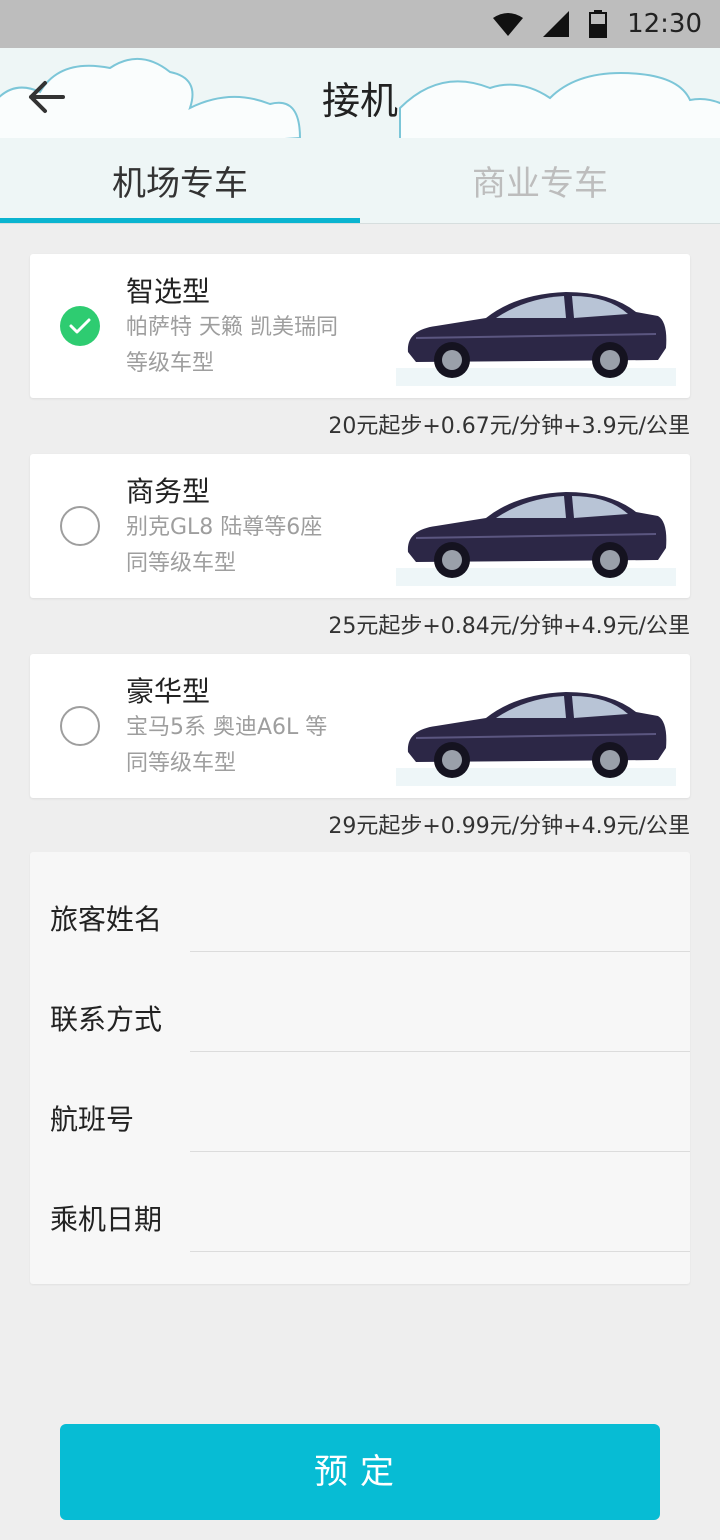 The width and height of the screenshot is (720, 1540). What do you see at coordinates (440, 1012) in the screenshot?
I see `contact-input` at bounding box center [440, 1012].